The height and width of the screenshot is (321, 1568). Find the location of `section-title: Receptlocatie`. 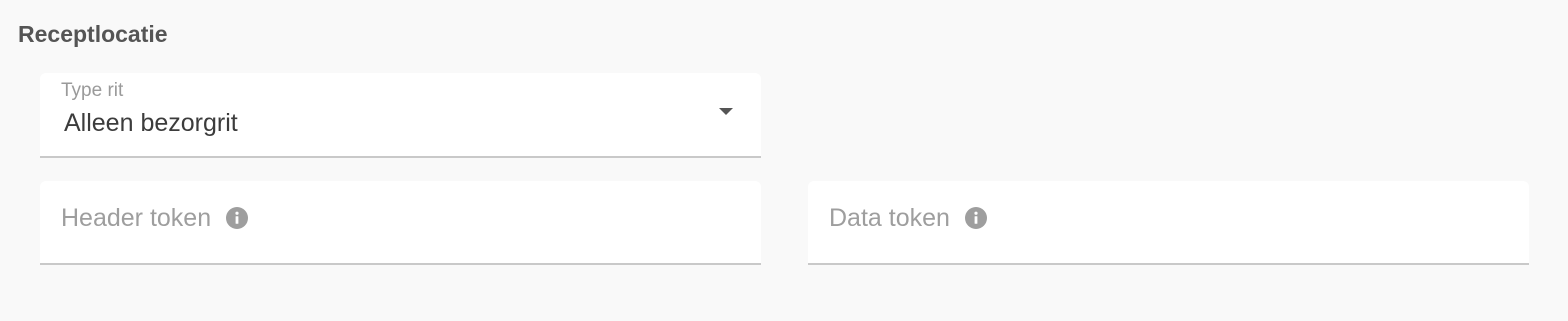

section-title: Receptlocatie is located at coordinates (93, 34).